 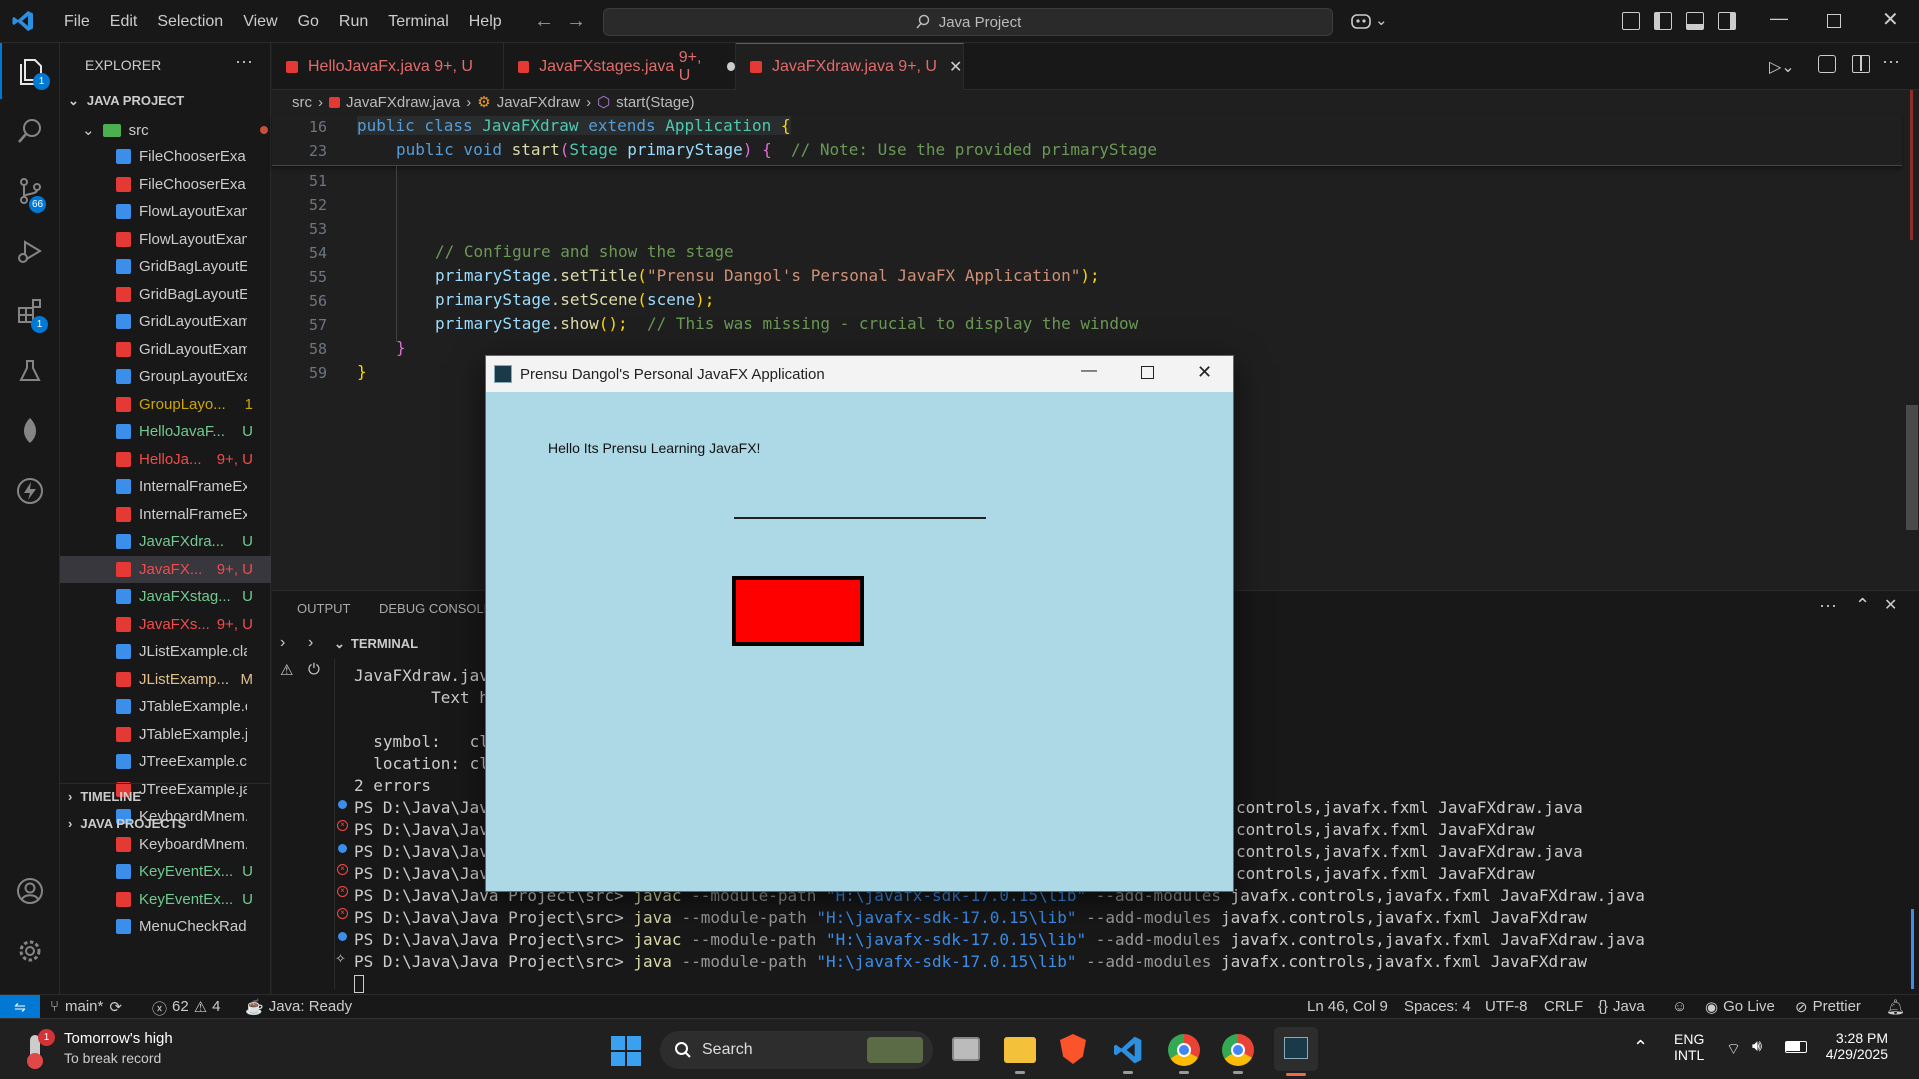 I want to click on close-tab-icon: ✕, so click(x=955, y=67).